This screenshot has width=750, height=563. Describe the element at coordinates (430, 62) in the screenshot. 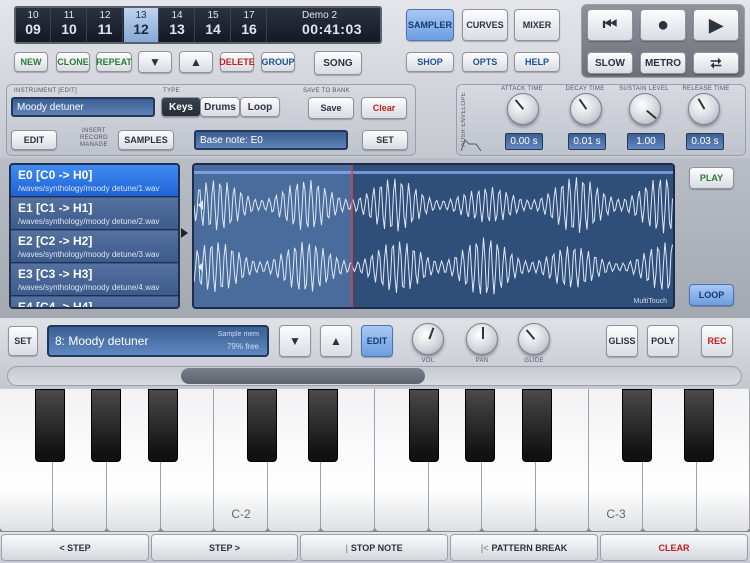

I see `shop-button: SHOP` at that location.